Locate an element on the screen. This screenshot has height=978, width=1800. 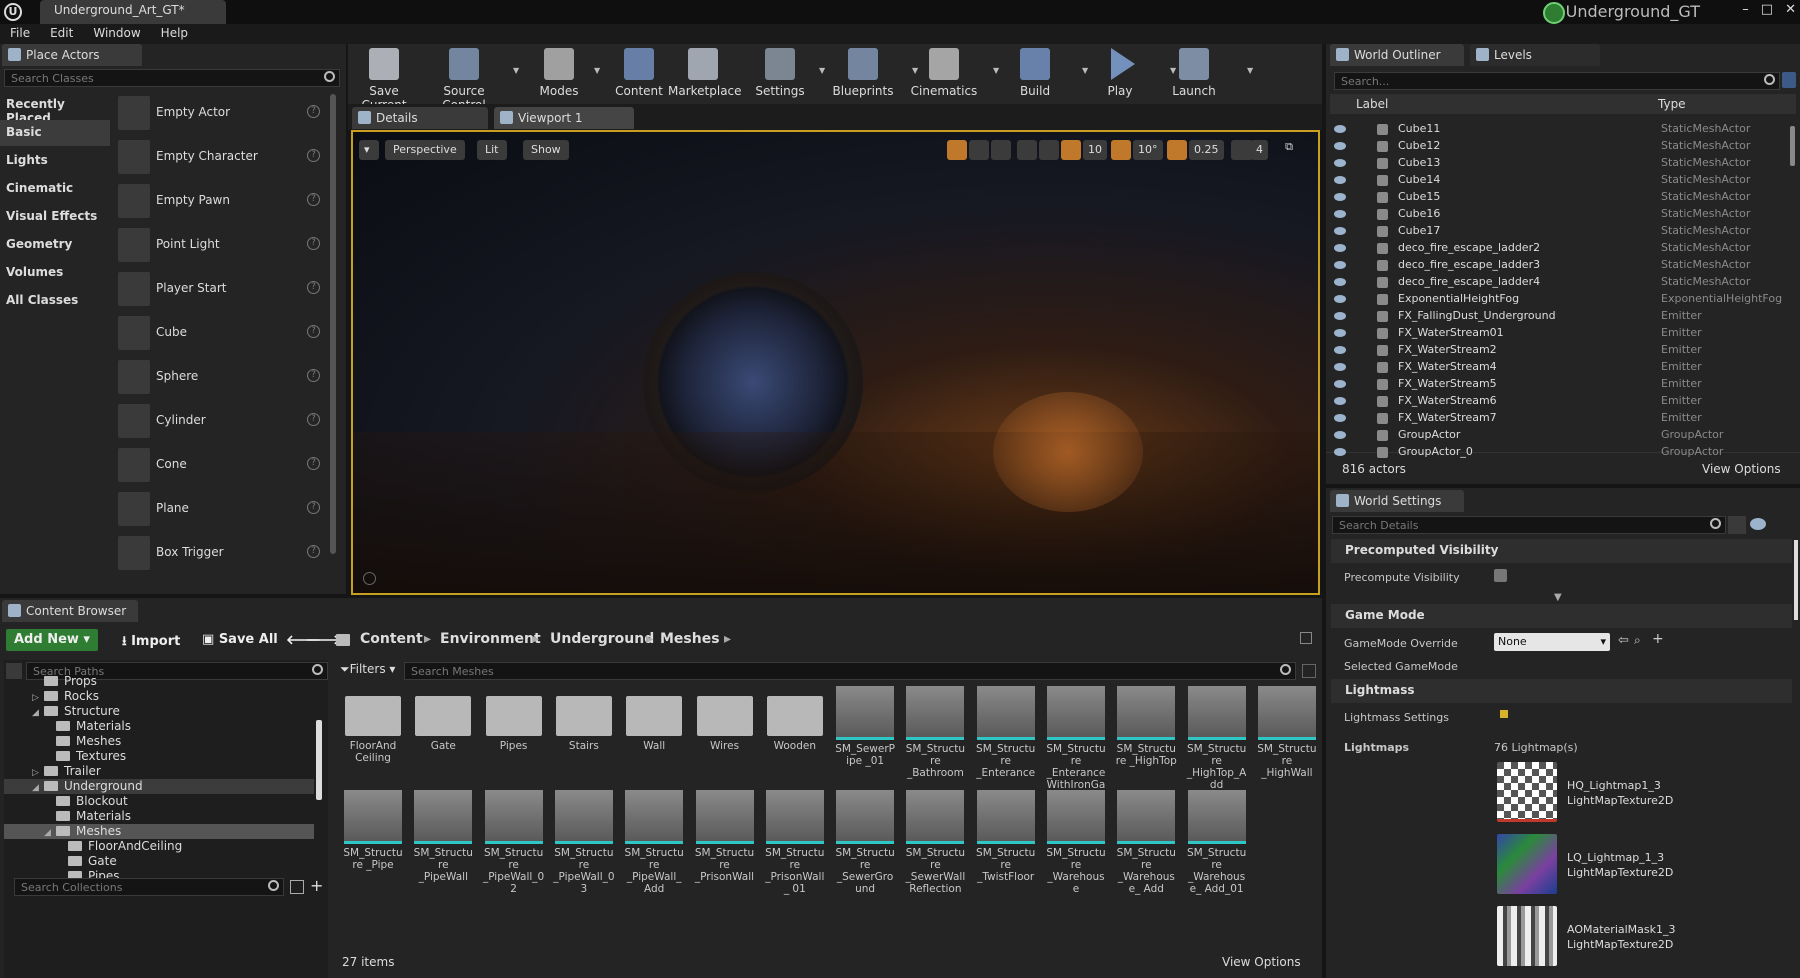
actor-box-trigger: Box Trigger? is located at coordinates (220, 553).